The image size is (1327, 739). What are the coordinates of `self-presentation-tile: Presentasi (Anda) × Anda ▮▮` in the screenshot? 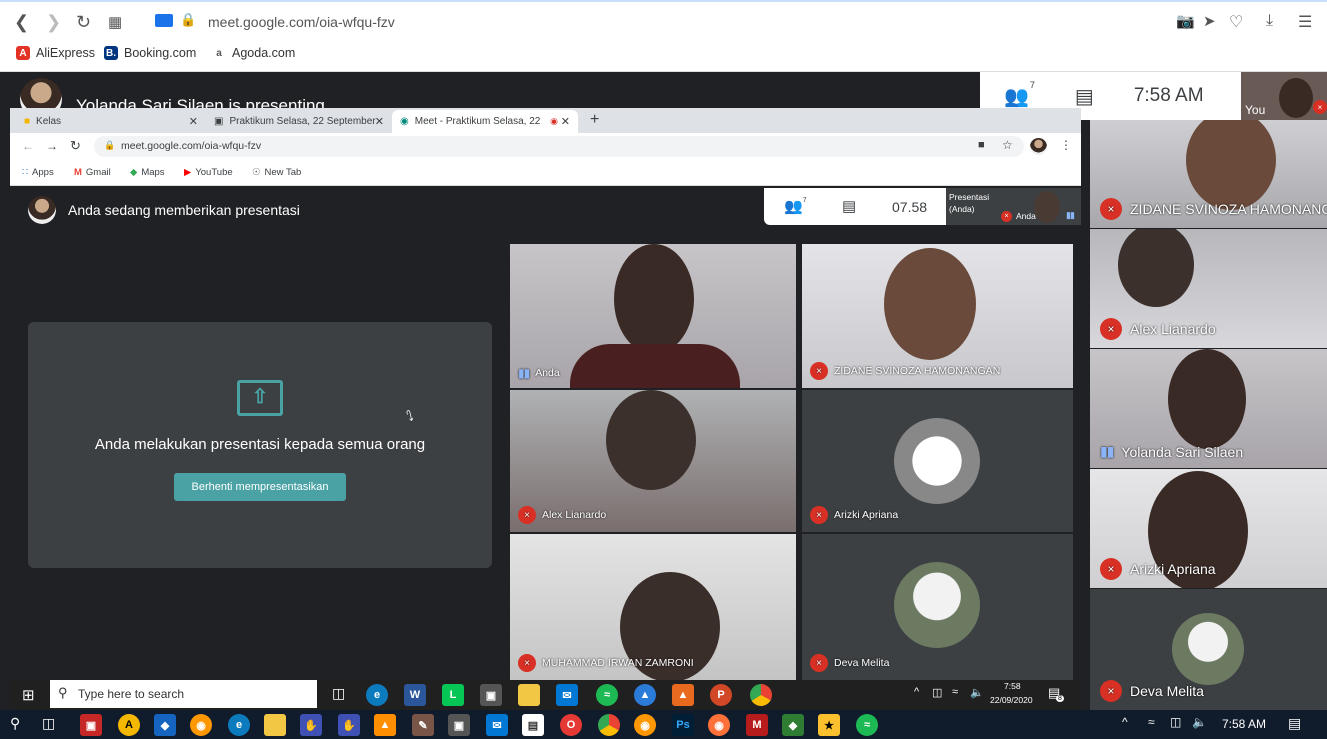 It's located at (1013, 206).